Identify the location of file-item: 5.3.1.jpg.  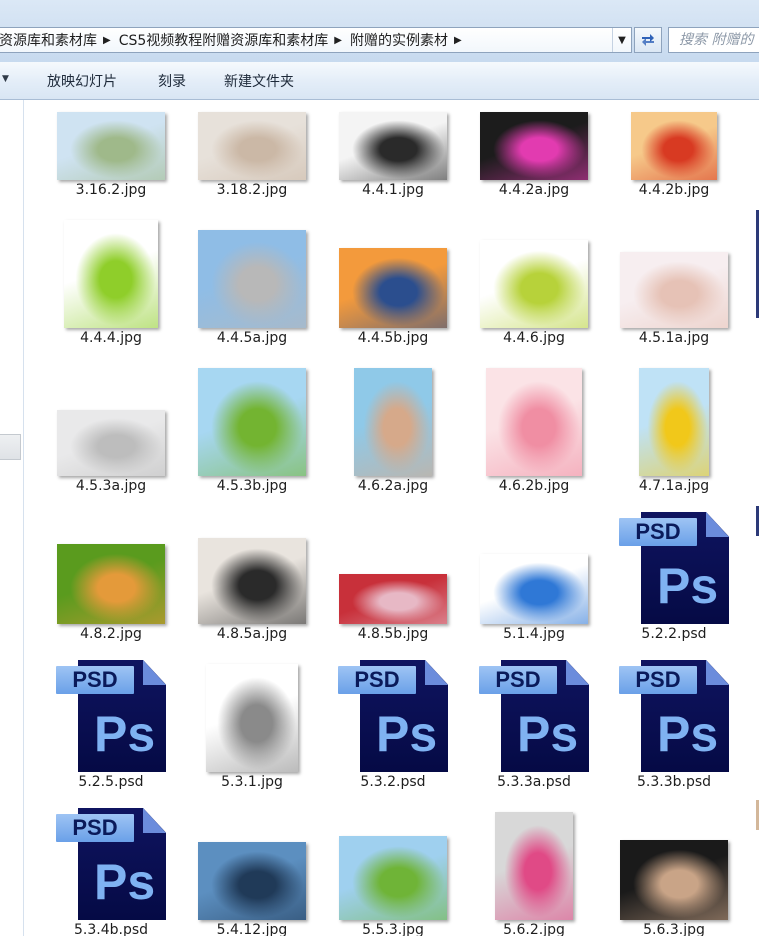
(252, 726).